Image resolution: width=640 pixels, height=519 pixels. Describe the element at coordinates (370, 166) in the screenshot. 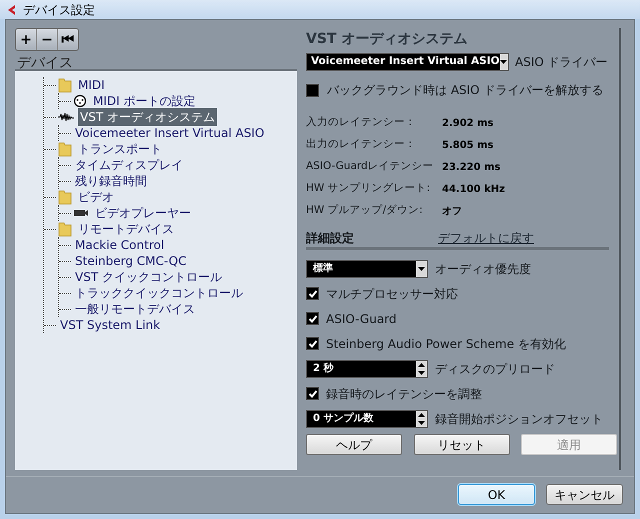

I see `info-label: ASIO-Guardレイテンシー` at that location.